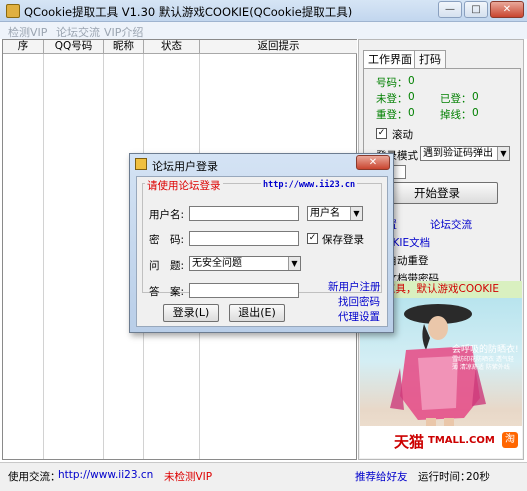  Describe the element at coordinates (188, 477) in the screenshot. I see `vip-status: 未检测VIP` at that location.